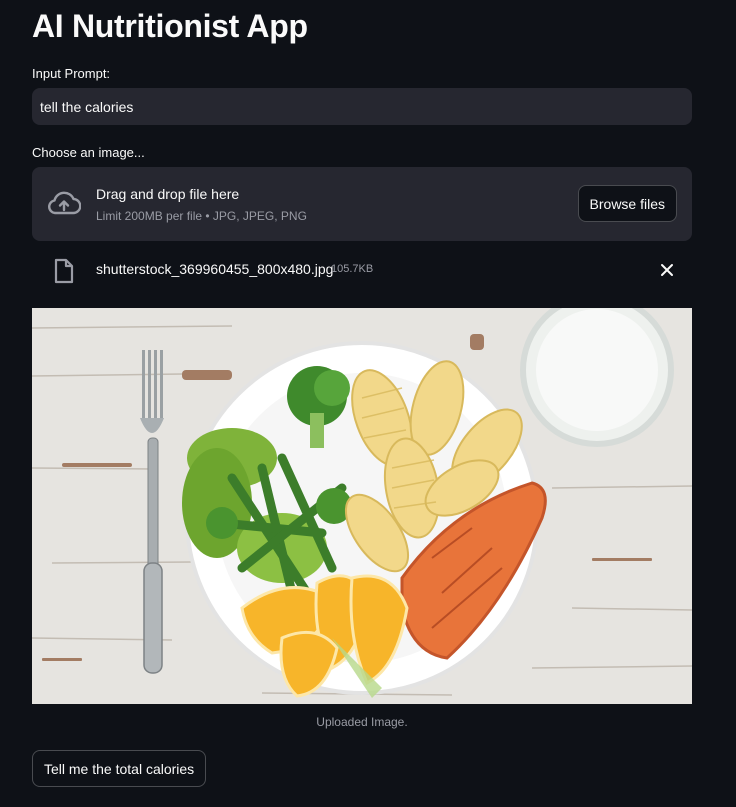 Image resolution: width=736 pixels, height=807 pixels. I want to click on prompt-label: Input Prompt:, so click(71, 73).